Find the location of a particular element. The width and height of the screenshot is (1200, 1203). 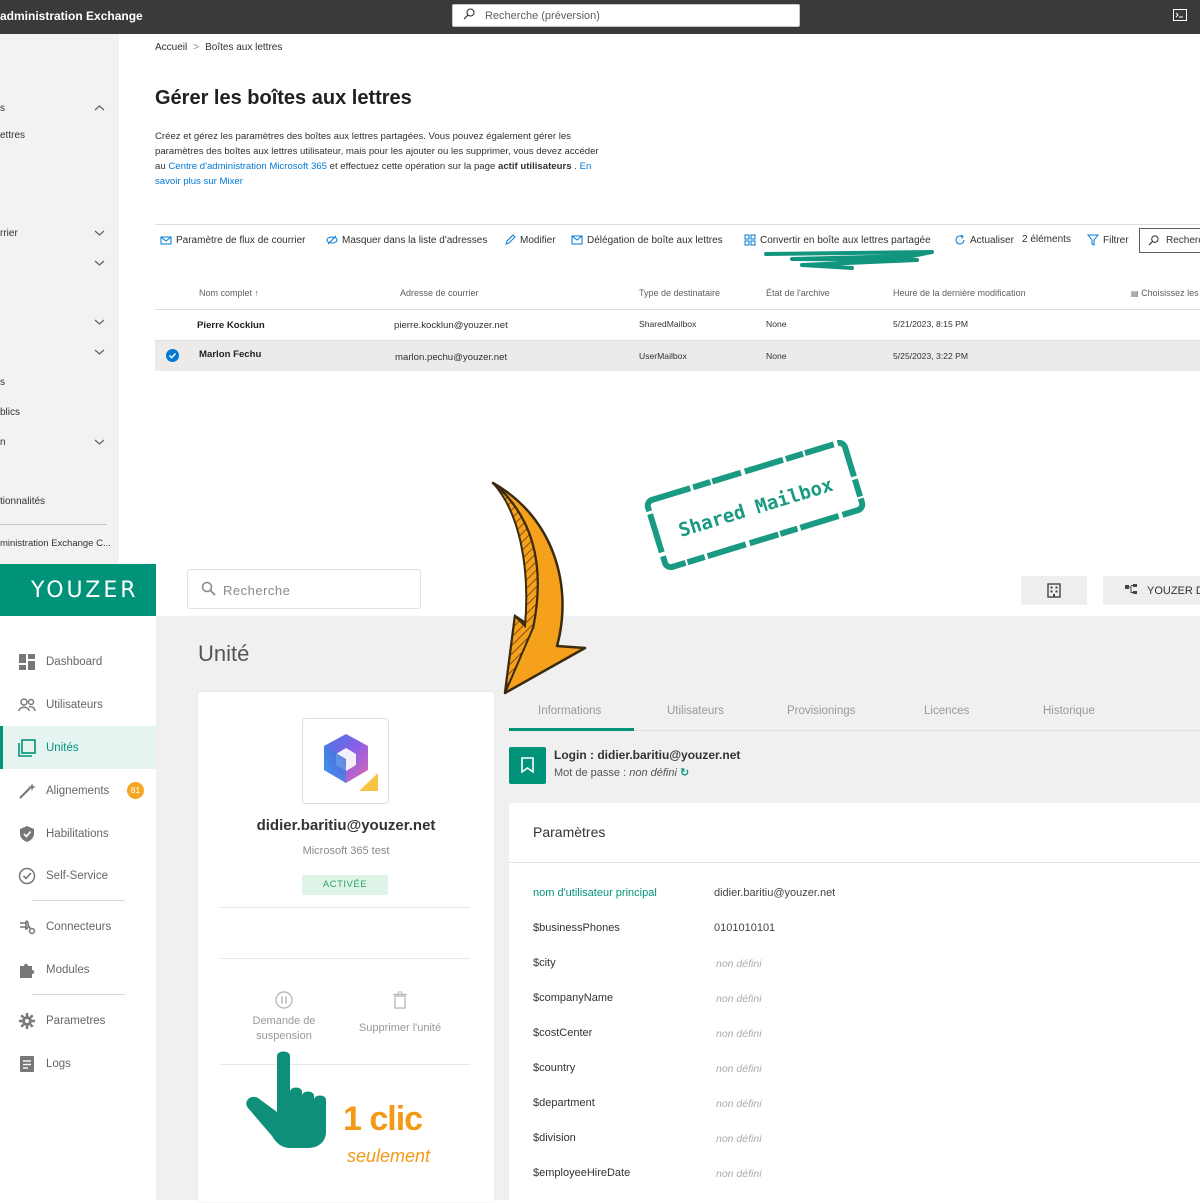

edit-icon is located at coordinates (510, 239).